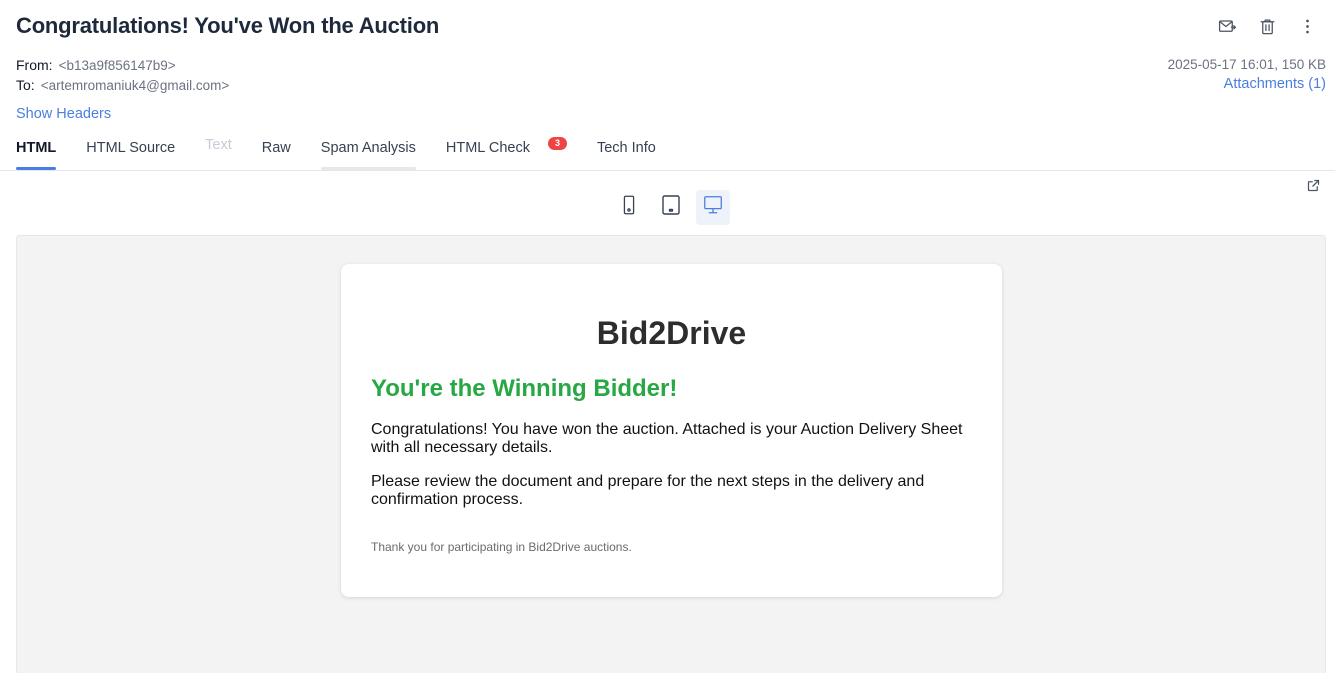 The image size is (1335, 673). I want to click on device-view-toggle, so click(671, 207).